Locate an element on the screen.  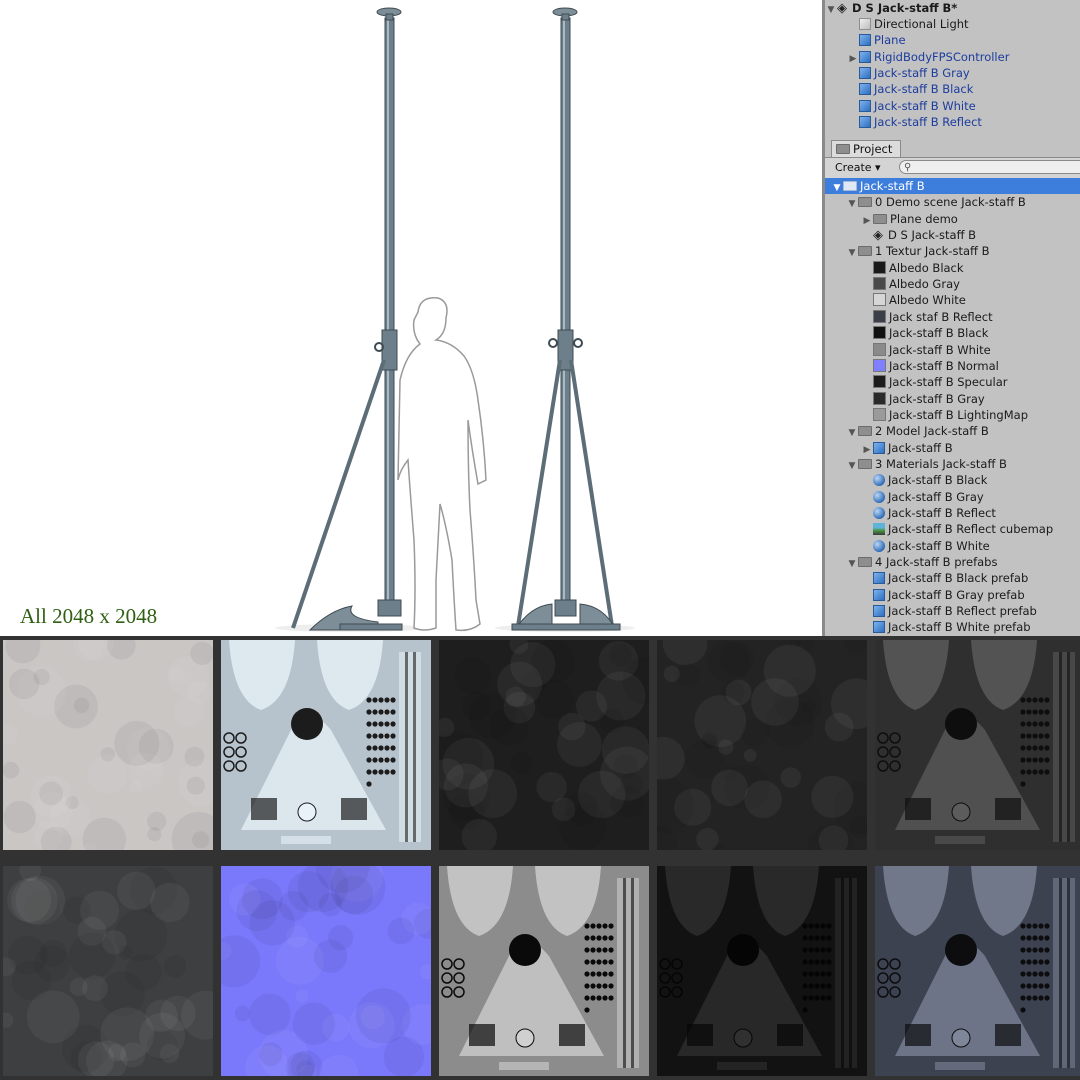
hierarchy-item-label: Jack-staff B White is located at coordinates (925, 105).